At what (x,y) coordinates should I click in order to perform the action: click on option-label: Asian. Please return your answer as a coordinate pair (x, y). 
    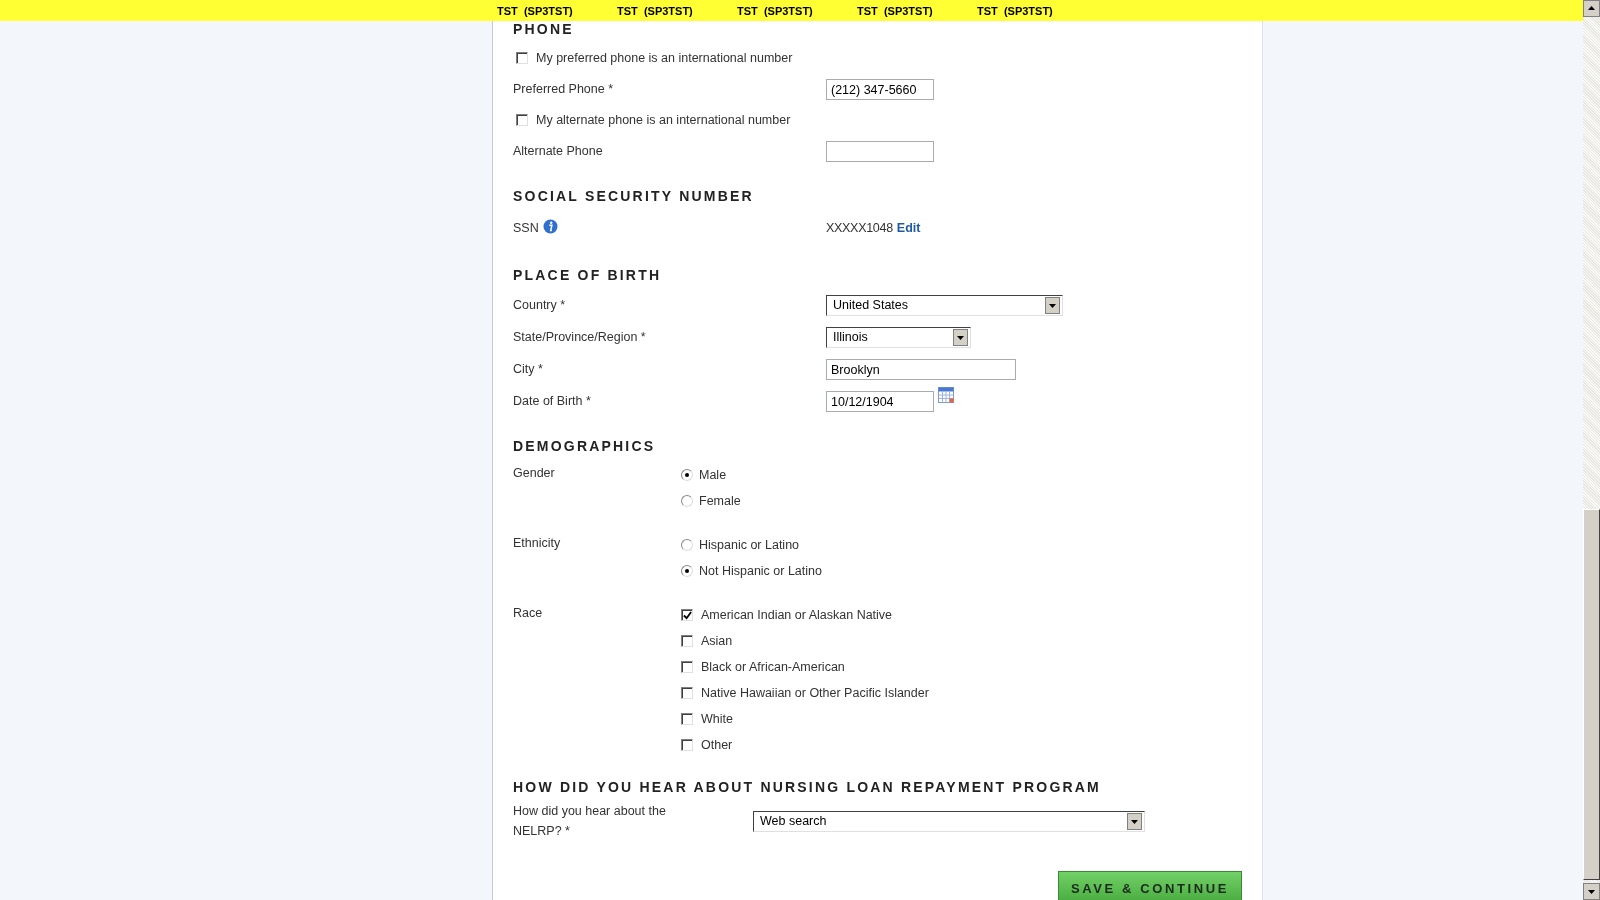
    Looking at the image, I should click on (717, 641).